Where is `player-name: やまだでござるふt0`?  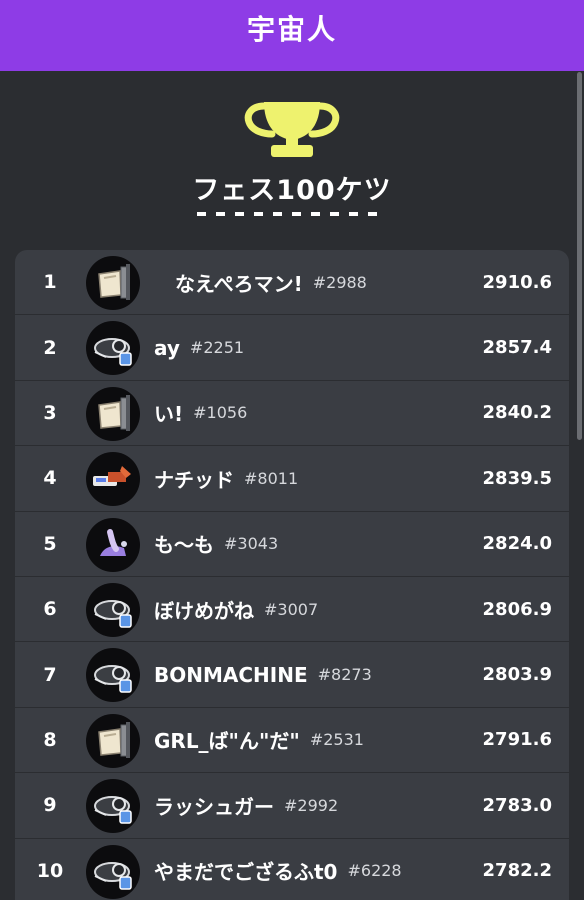
player-name: やまだでござるふt0 is located at coordinates (246, 872).